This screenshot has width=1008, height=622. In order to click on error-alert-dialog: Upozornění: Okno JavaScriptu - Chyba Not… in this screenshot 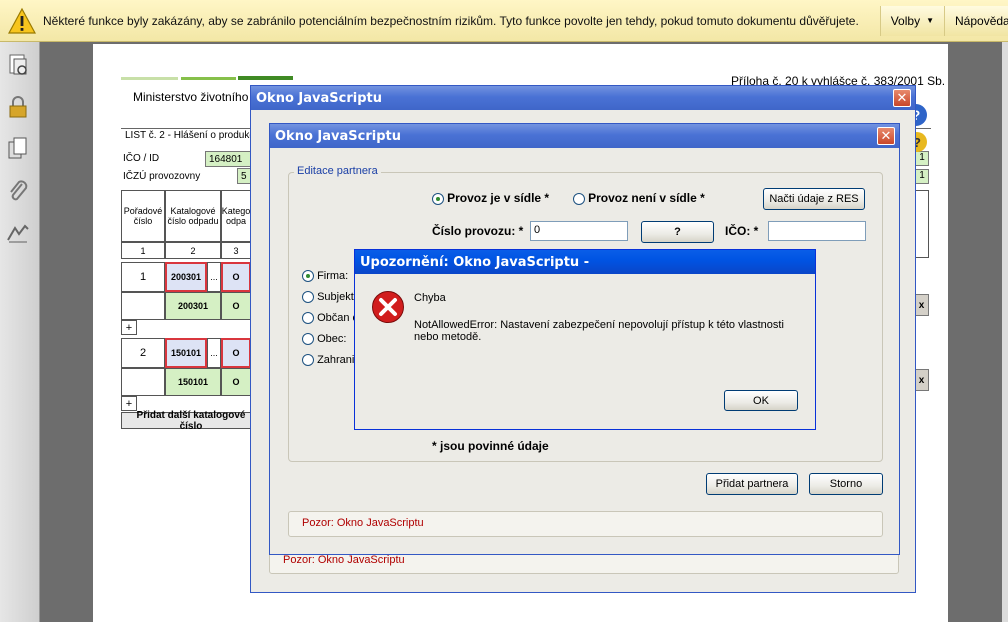, I will do `click(585, 339)`.